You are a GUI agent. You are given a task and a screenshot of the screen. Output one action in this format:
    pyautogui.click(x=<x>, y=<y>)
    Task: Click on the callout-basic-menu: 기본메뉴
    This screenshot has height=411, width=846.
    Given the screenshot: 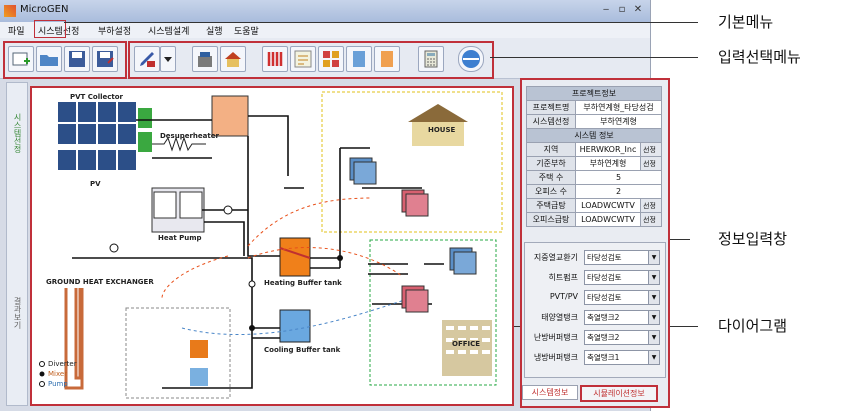 What is the action you would take?
    pyautogui.click(x=746, y=22)
    